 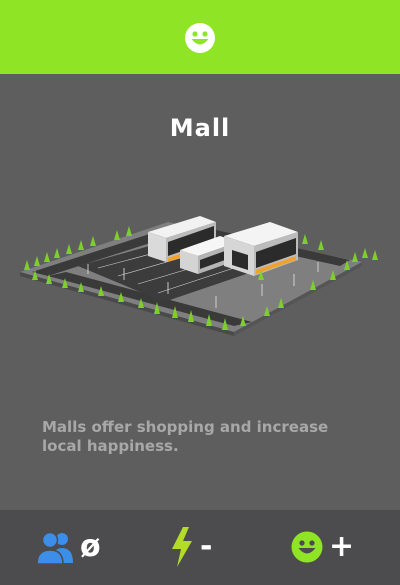 What do you see at coordinates (90, 546) in the screenshot?
I see `population-value: ø` at bounding box center [90, 546].